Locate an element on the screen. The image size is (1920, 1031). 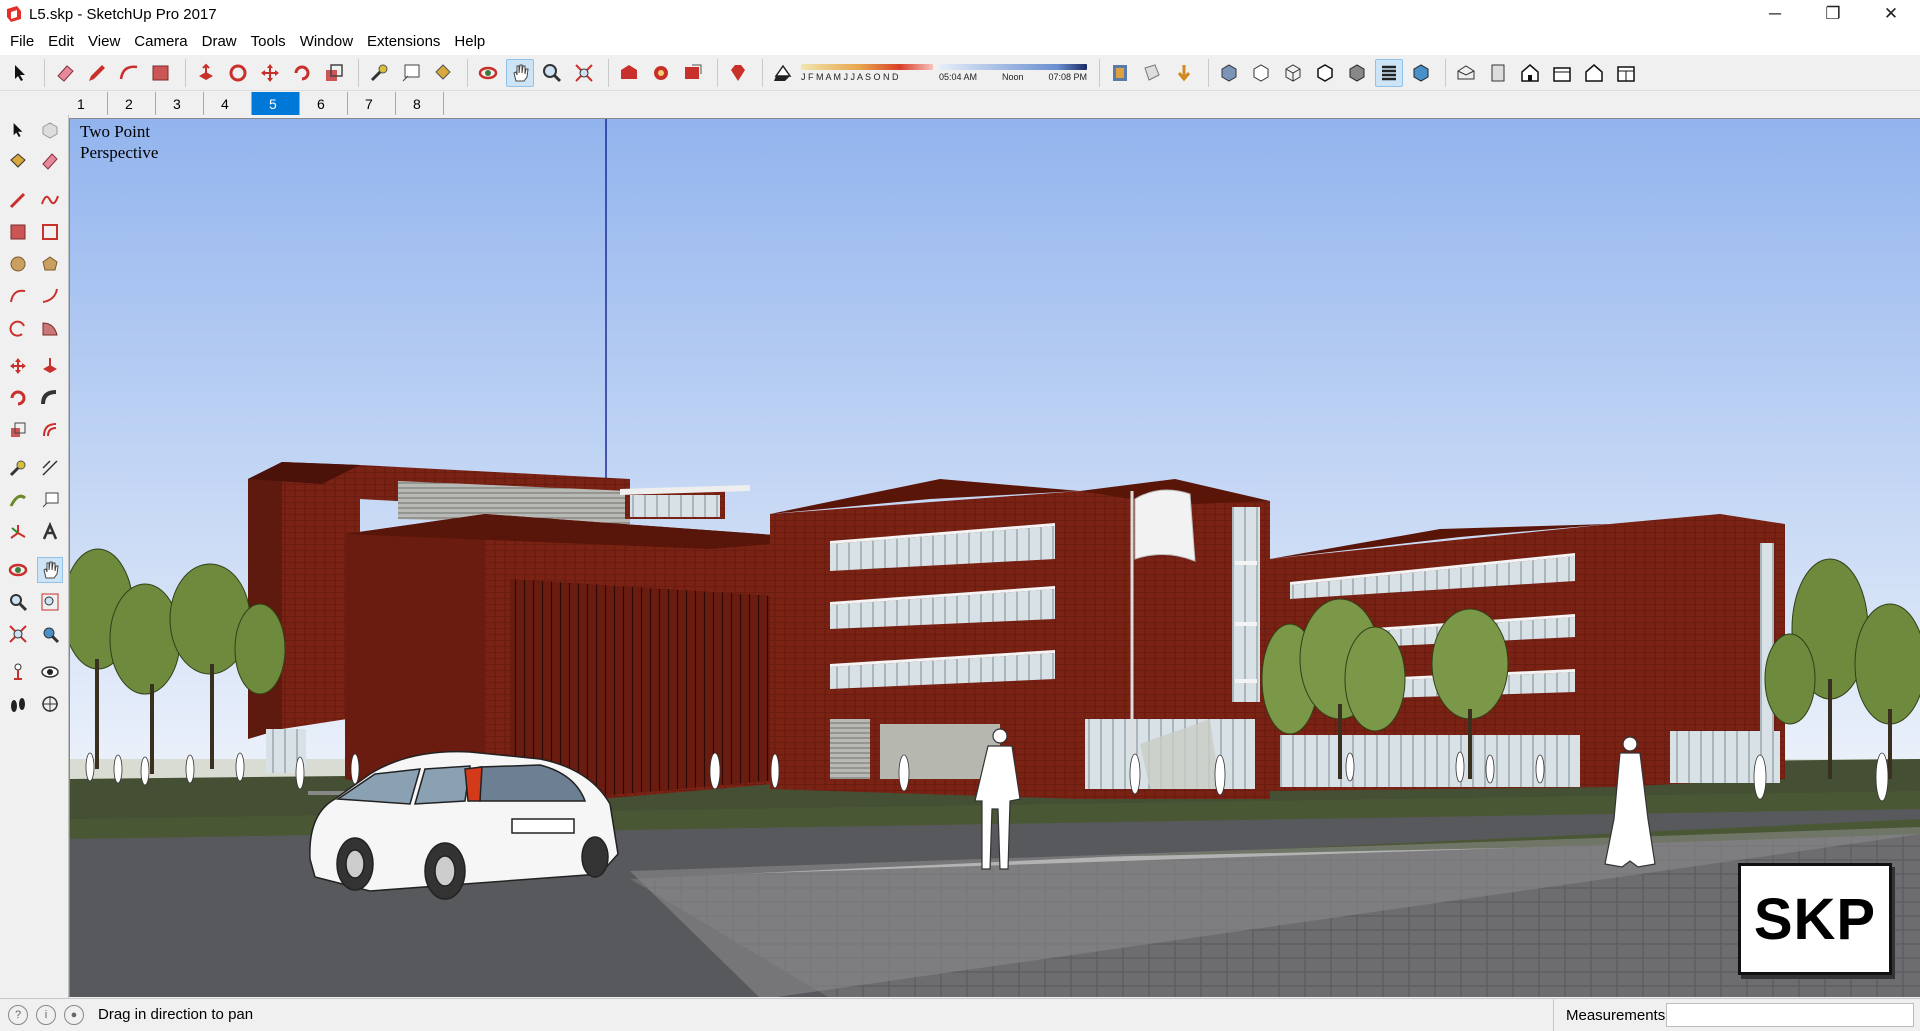
shaded-textures-style-icon is located at coordinates (1389, 72).